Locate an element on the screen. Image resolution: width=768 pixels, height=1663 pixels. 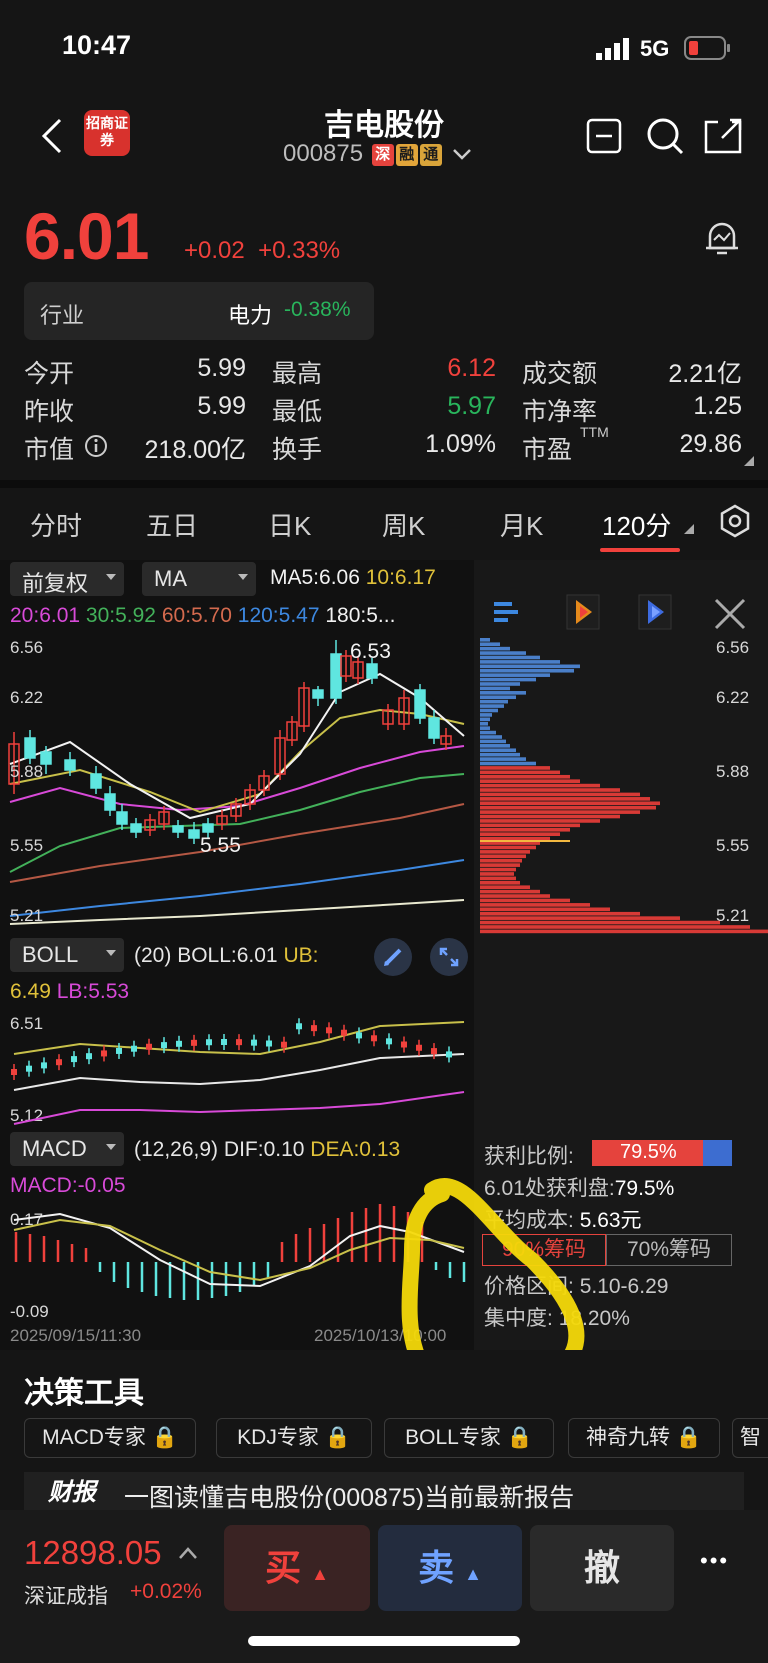
buy-button: 买 ▲ is located at coordinates (297, 1568).